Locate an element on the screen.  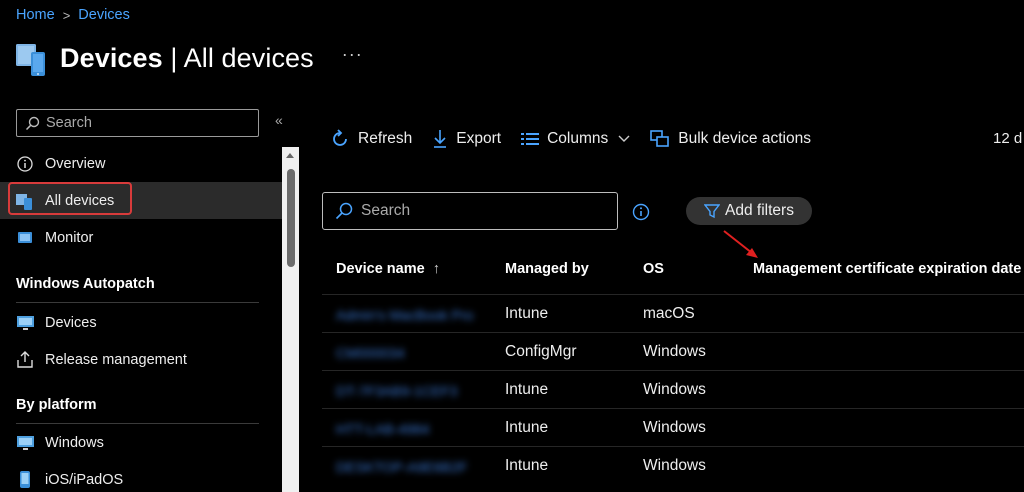
phone-icon is located at coordinates (25, 480).